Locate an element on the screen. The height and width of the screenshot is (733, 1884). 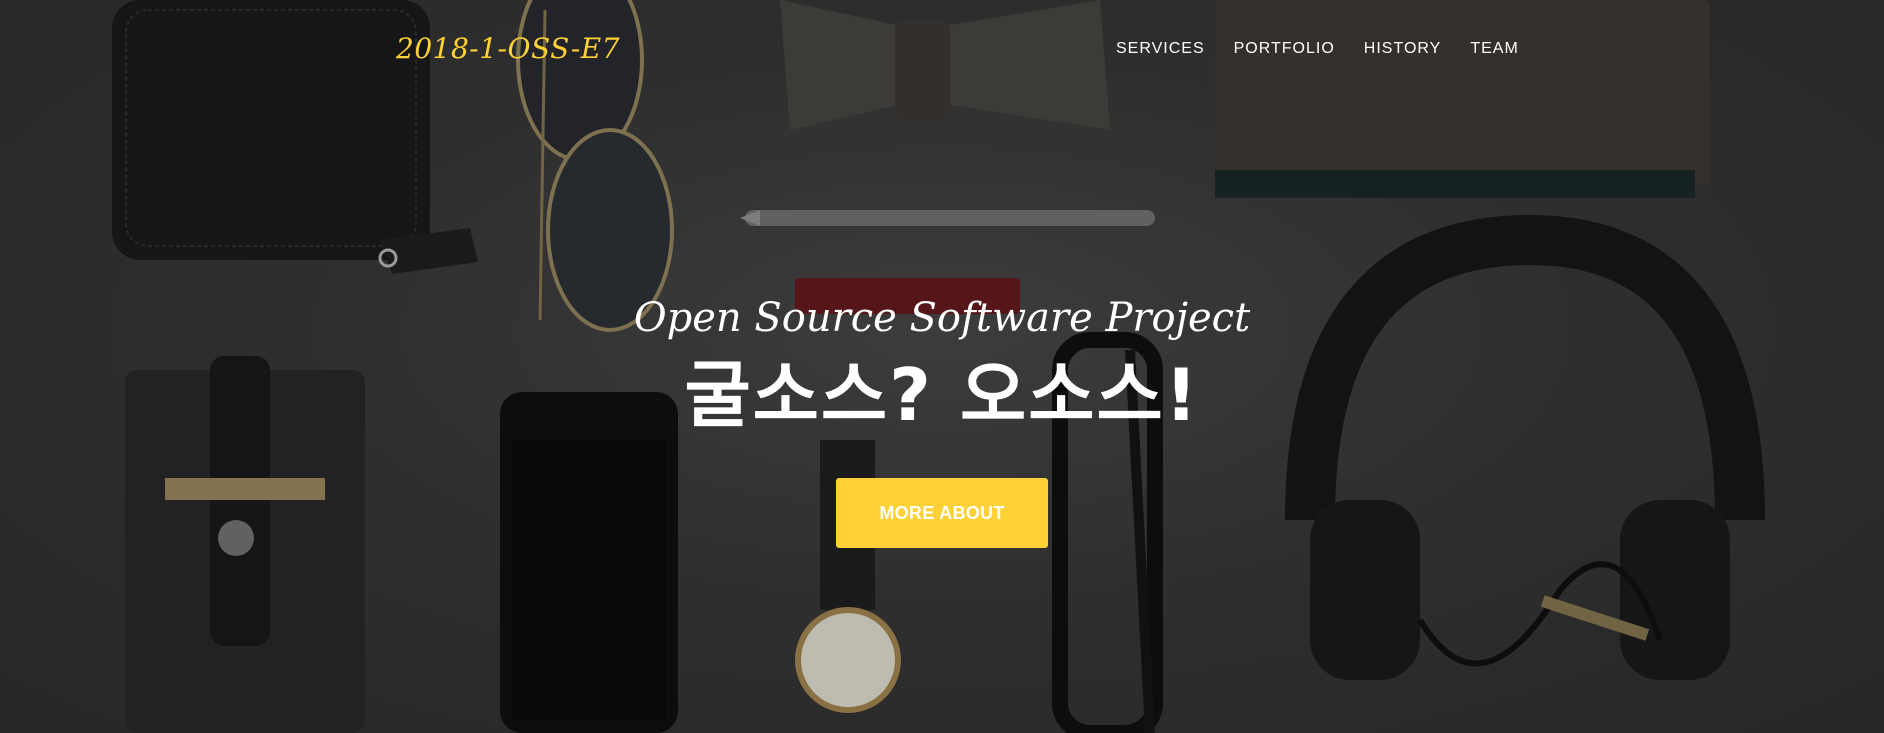
nav-link-services: SERVICES is located at coordinates (1160, 48).